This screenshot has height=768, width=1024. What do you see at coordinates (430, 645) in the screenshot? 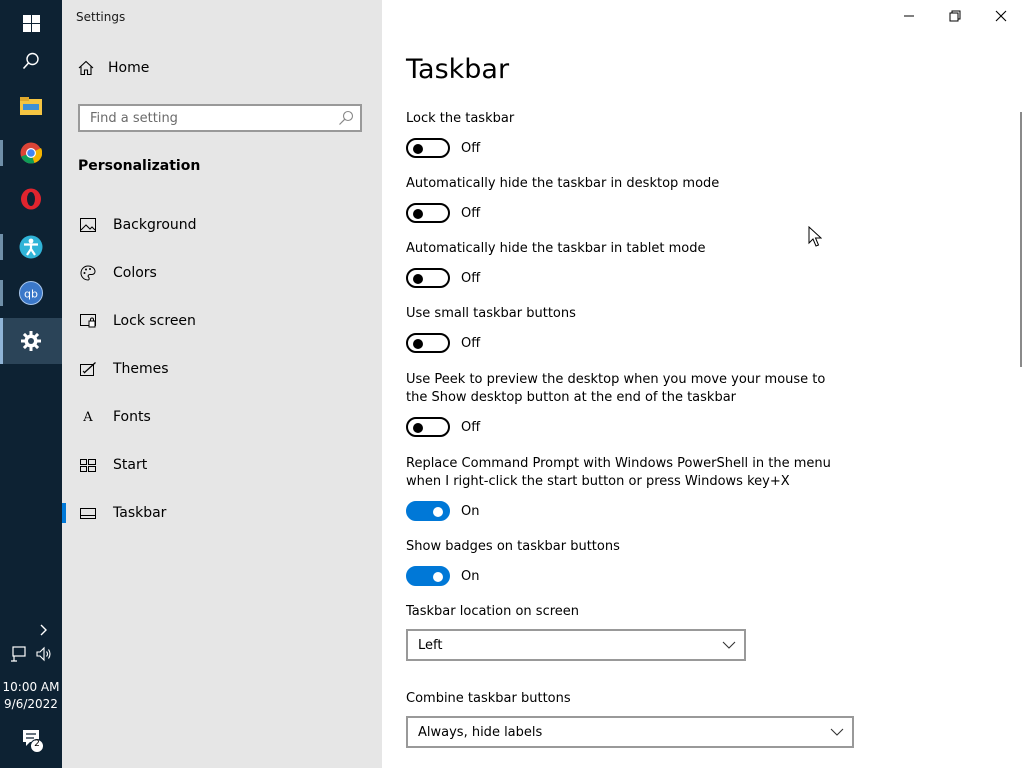
I see `dropdown-value: Left` at bounding box center [430, 645].